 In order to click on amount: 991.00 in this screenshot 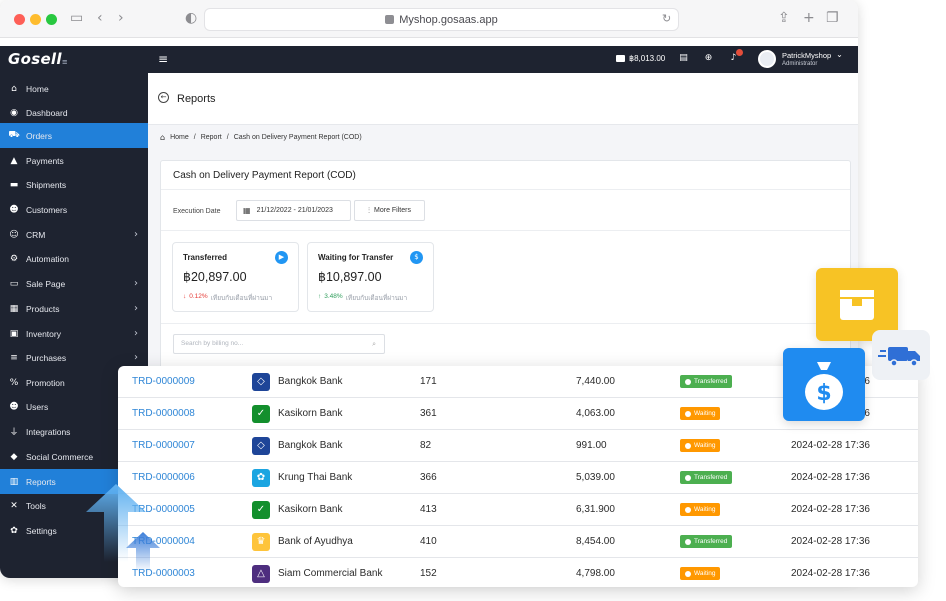, I will do `click(591, 445)`.